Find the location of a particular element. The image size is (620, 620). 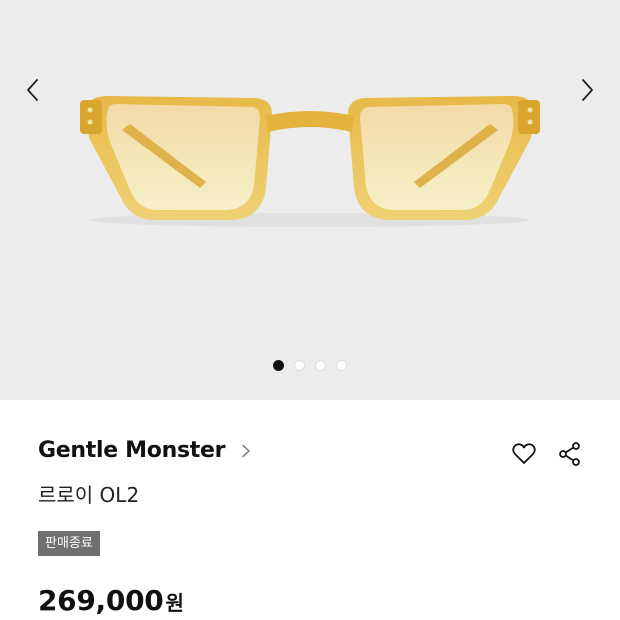

share-icon is located at coordinates (569, 454).